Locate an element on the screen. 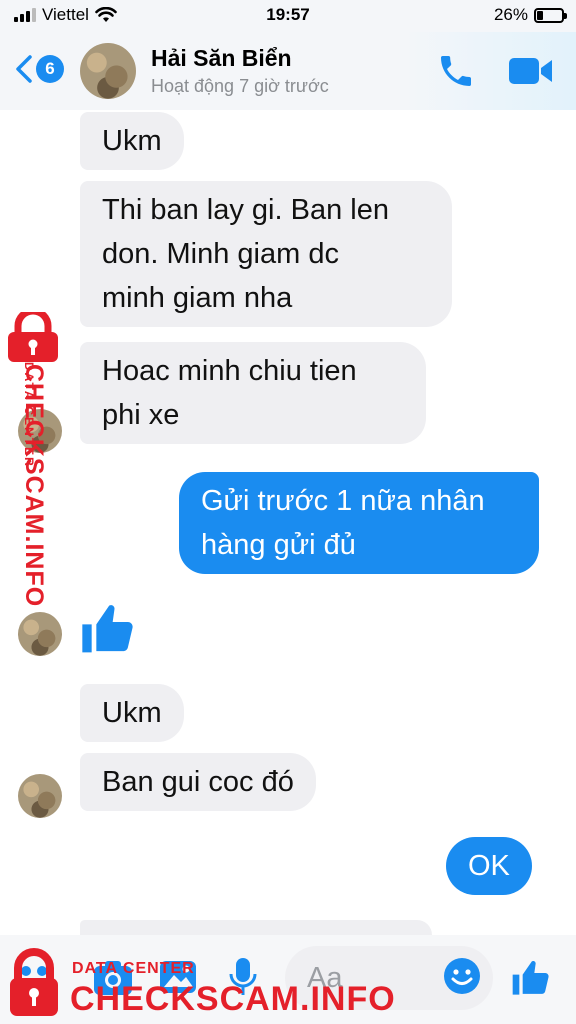 The width and height of the screenshot is (576, 1024). back-button: 6 is located at coordinates (39, 69).